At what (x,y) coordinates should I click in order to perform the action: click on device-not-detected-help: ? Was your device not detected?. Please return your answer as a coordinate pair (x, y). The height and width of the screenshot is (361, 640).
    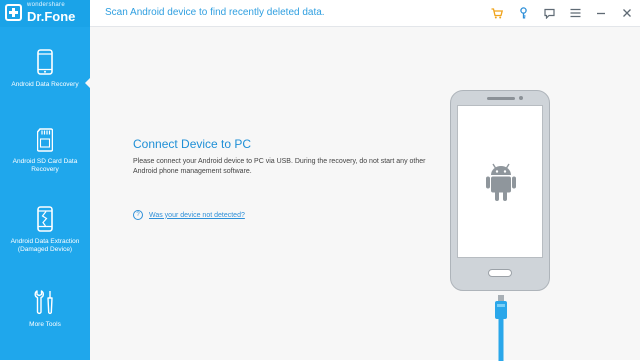
    Looking at the image, I should click on (189, 215).